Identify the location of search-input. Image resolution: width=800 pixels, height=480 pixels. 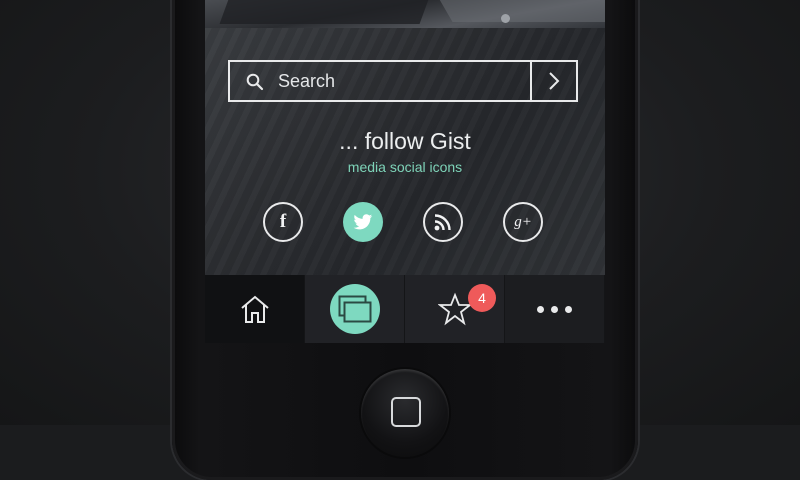
(403, 81).